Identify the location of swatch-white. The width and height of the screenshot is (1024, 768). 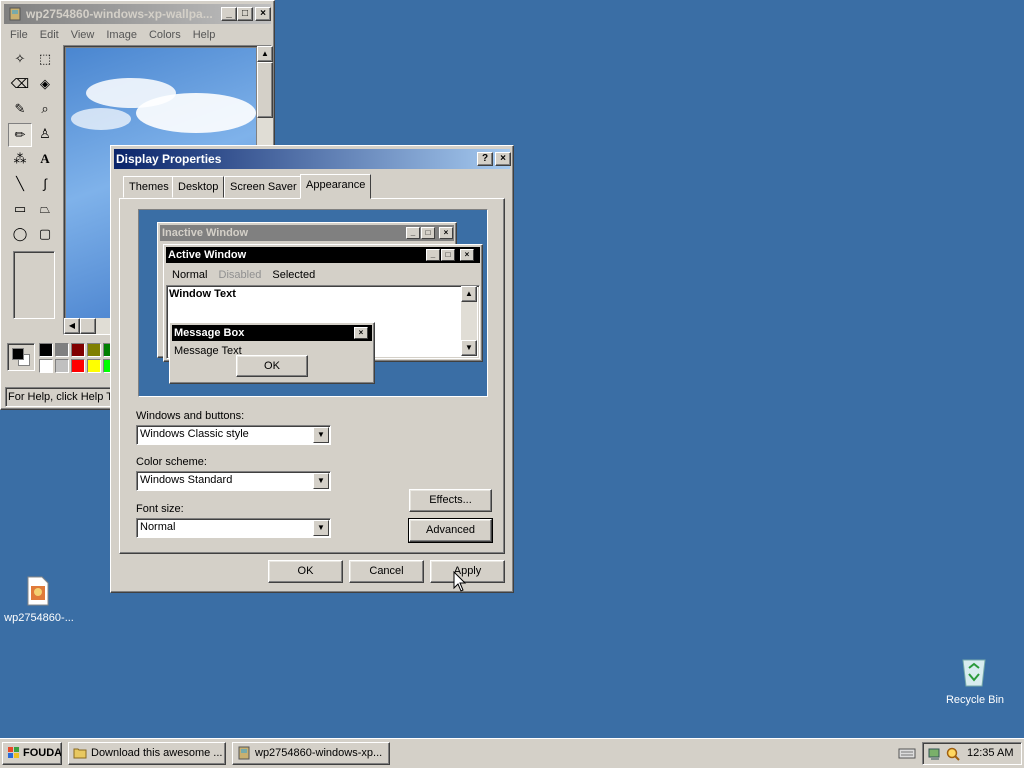
(46, 366).